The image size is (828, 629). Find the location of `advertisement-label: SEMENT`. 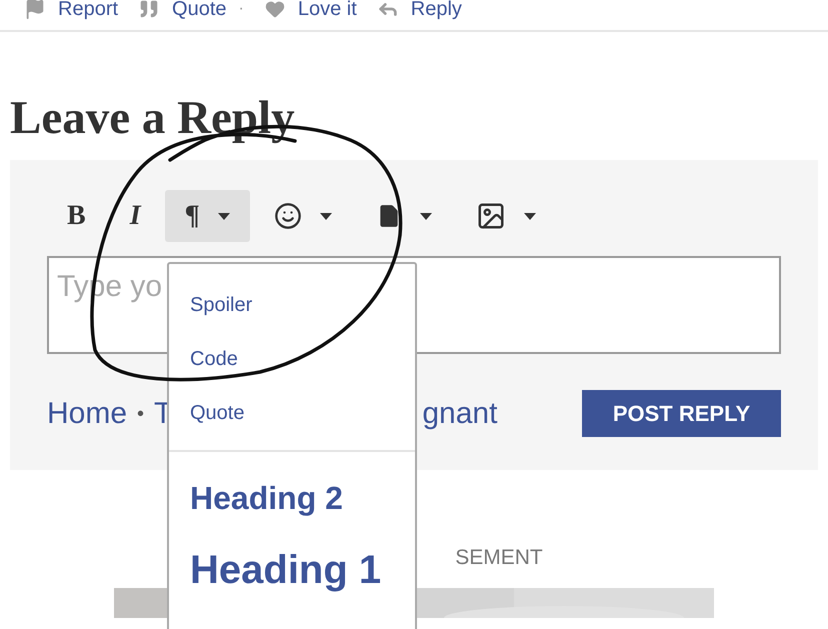

advertisement-label: SEMENT is located at coordinates (499, 558).